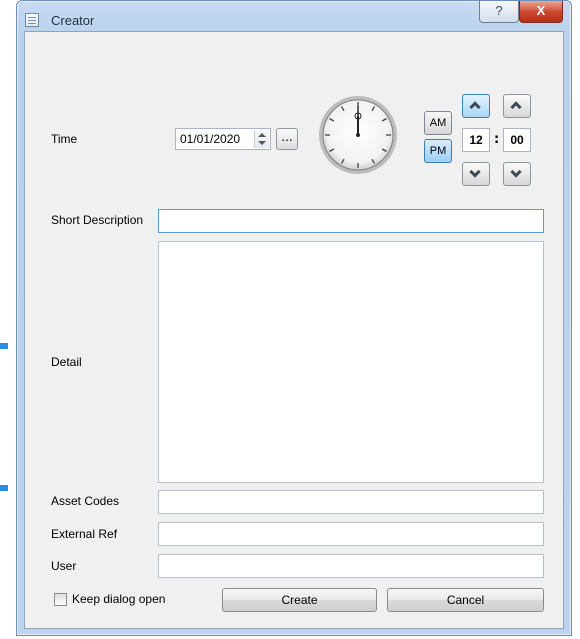 The image size is (580, 639). I want to click on create-button: Create, so click(299, 600).